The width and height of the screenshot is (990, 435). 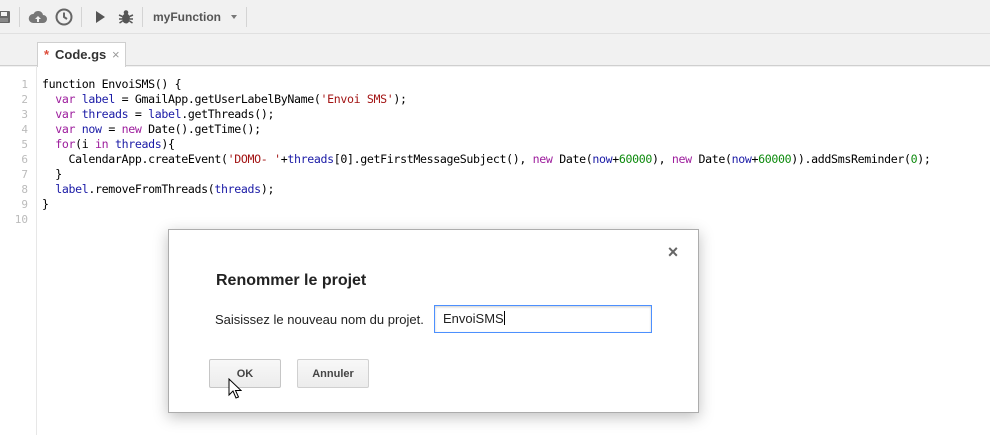 What do you see at coordinates (187, 17) in the screenshot?
I see `function-select-label: myFunction` at bounding box center [187, 17].